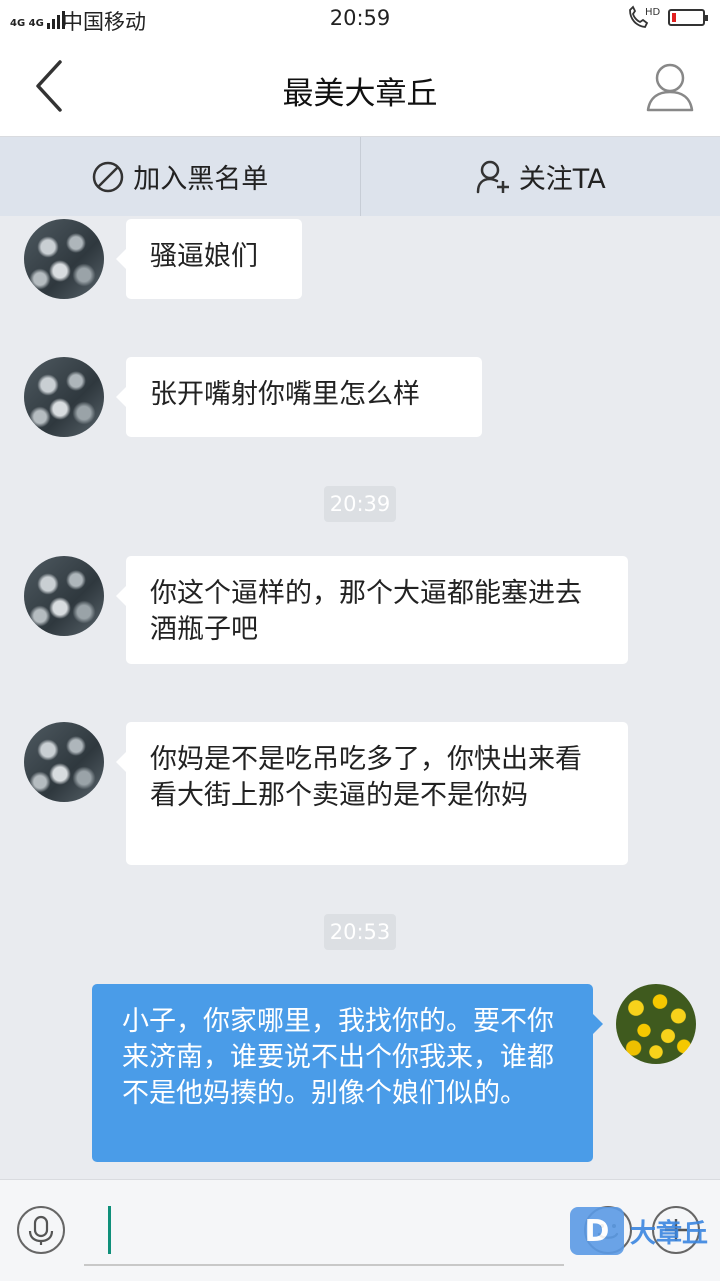  I want to click on battery-icon, so click(686, 17).